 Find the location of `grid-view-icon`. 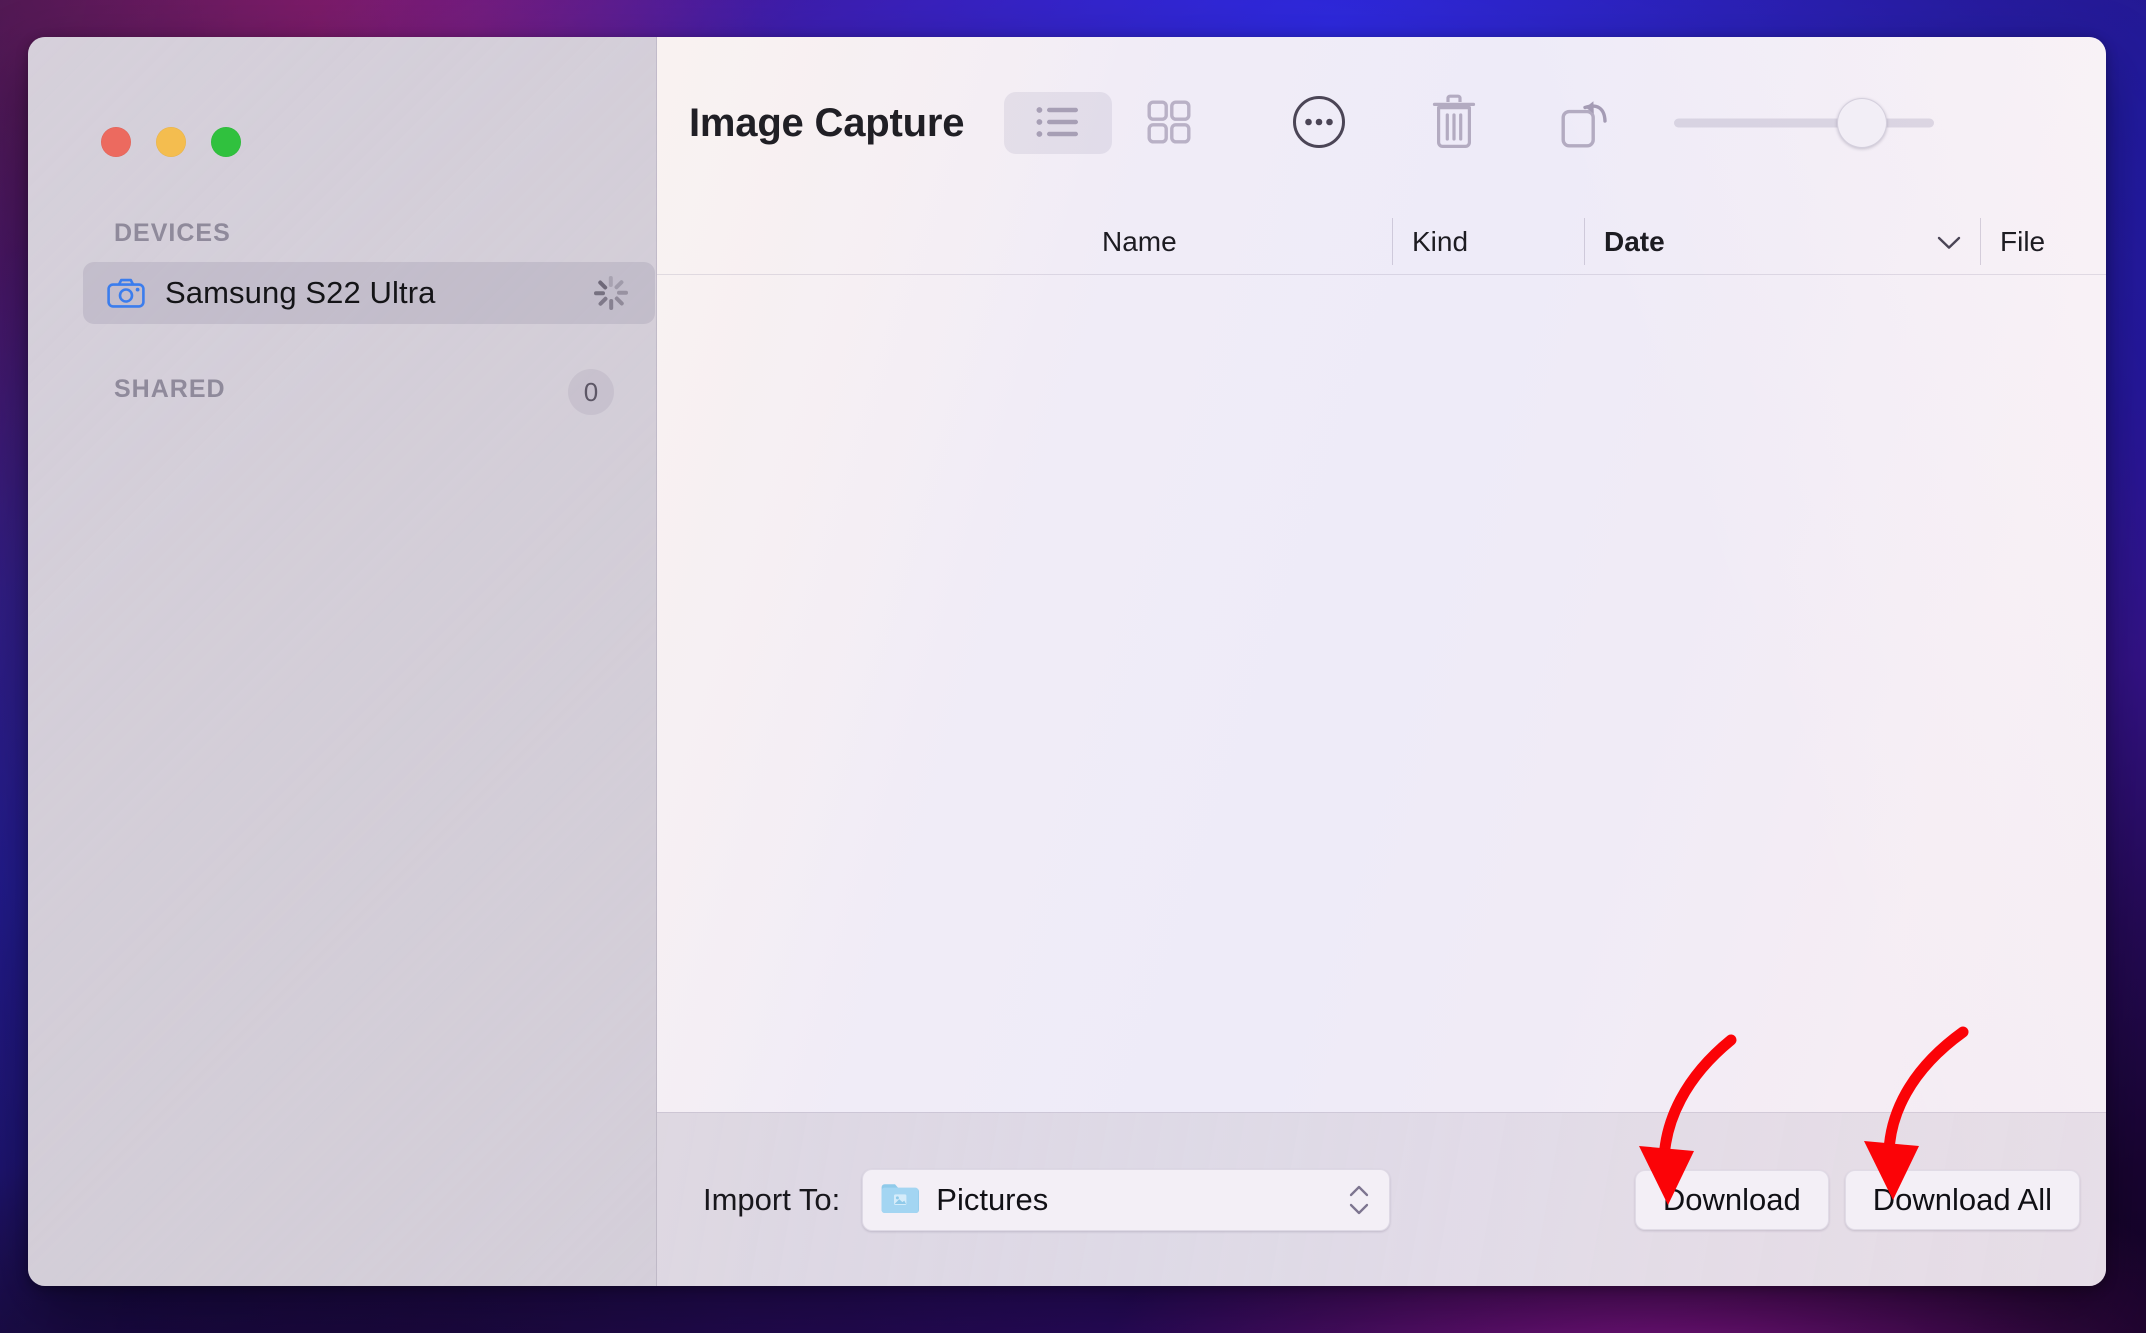

grid-view-icon is located at coordinates (1169, 123).